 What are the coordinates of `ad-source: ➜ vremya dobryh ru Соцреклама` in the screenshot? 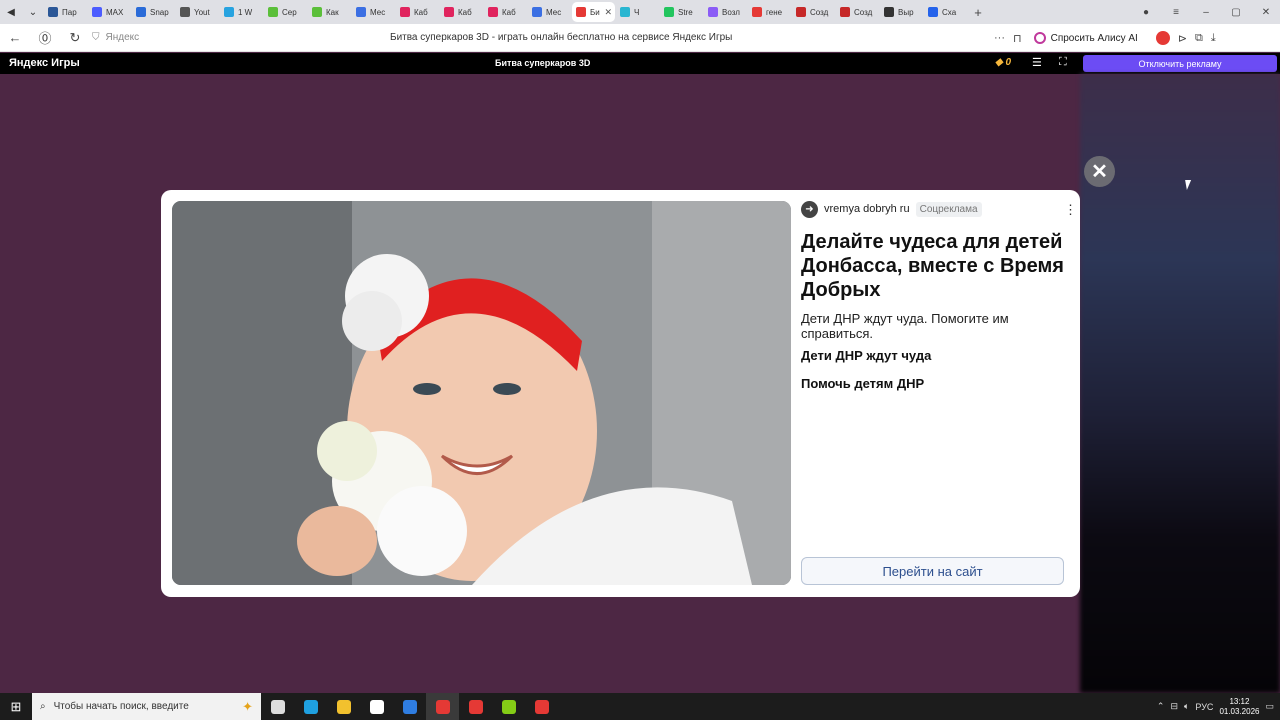 It's located at (891, 209).